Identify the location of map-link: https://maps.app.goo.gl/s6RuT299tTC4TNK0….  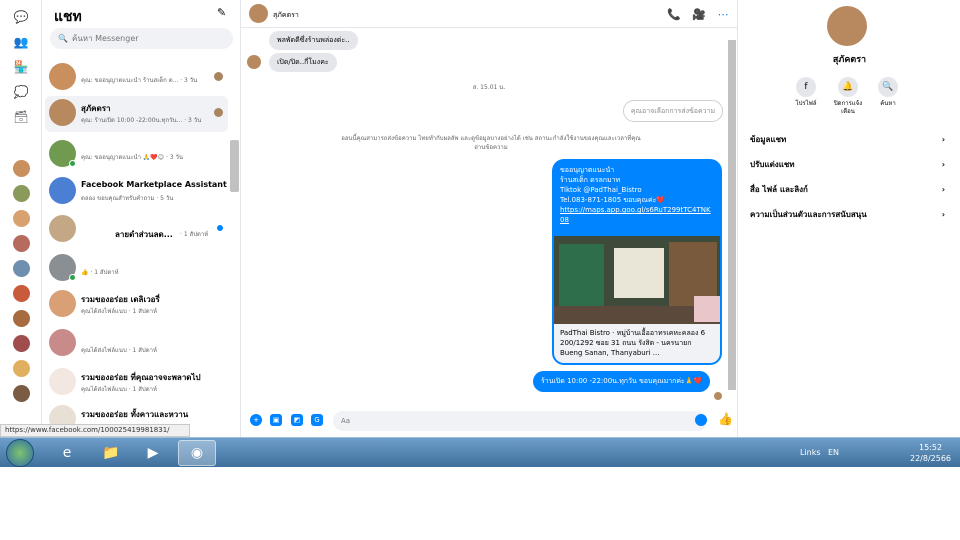
(637, 215).